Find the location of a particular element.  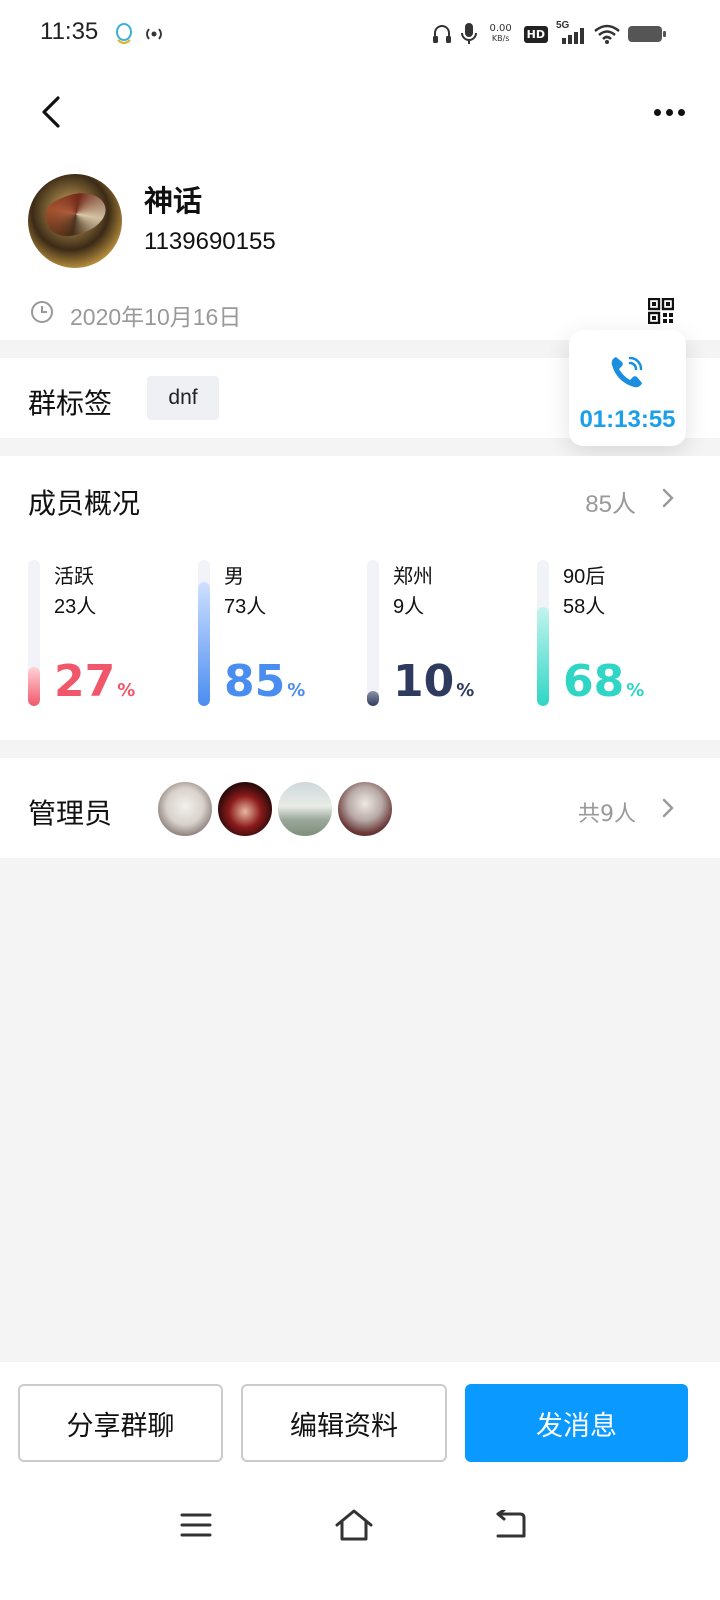

bottom-action-bar: 分享群聊 编辑资料 发消息 is located at coordinates (360, 1481).